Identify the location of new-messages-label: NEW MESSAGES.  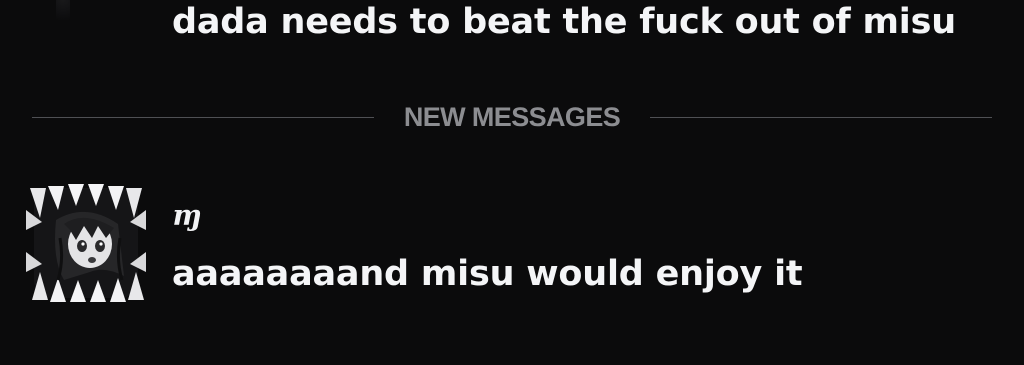
(512, 117).